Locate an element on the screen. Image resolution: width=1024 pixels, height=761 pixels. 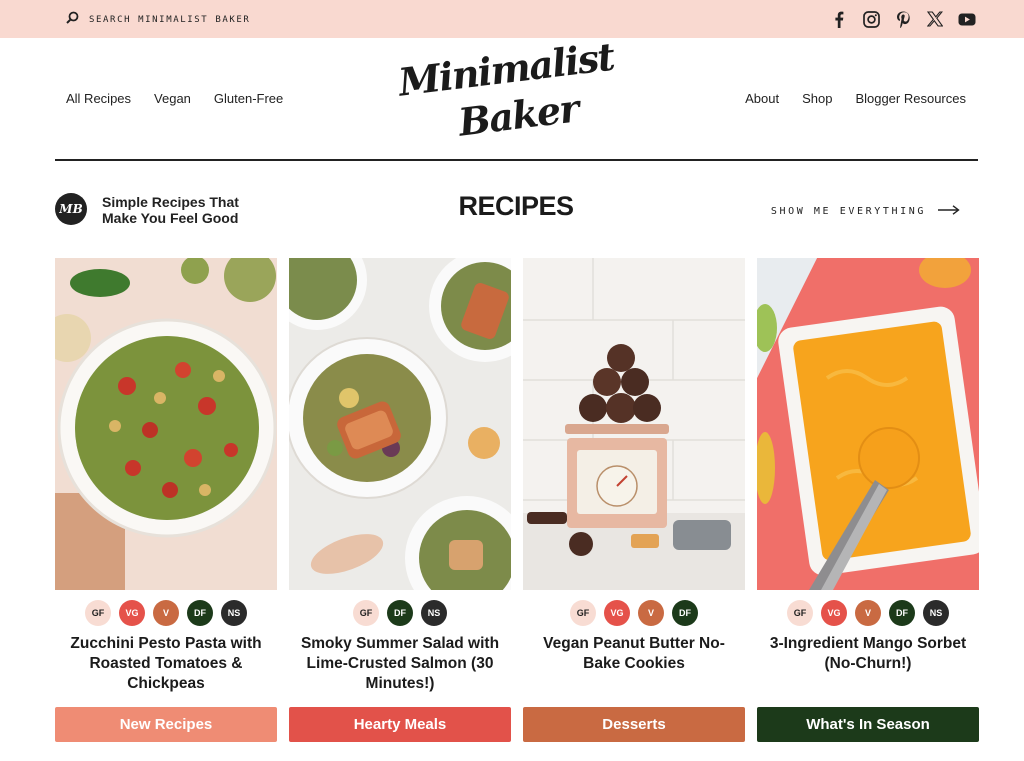
diet-tags: GF VG V DF is located at coordinates (634, 613).